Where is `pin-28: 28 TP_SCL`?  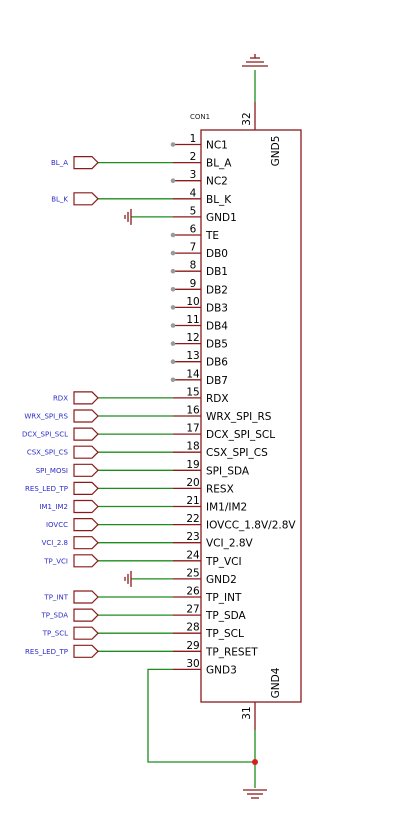
pin-28: 28 TP_SCL is located at coordinates (208, 631).